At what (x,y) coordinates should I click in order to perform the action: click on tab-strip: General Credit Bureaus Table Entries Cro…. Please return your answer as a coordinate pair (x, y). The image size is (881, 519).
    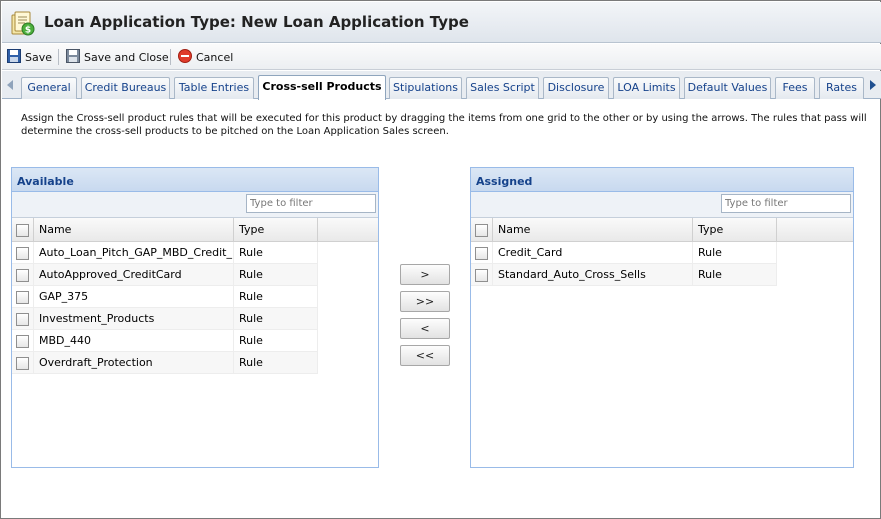
    Looking at the image, I should click on (441, 85).